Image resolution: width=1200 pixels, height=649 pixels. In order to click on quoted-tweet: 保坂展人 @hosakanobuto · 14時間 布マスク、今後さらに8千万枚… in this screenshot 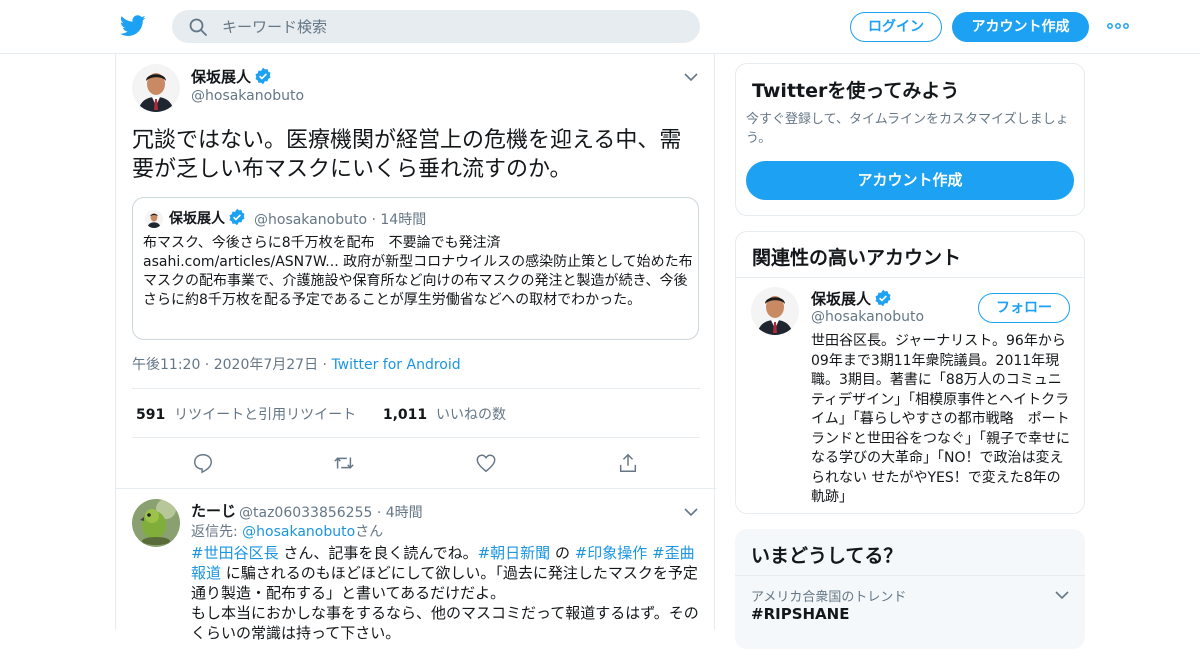, I will do `click(415, 268)`.